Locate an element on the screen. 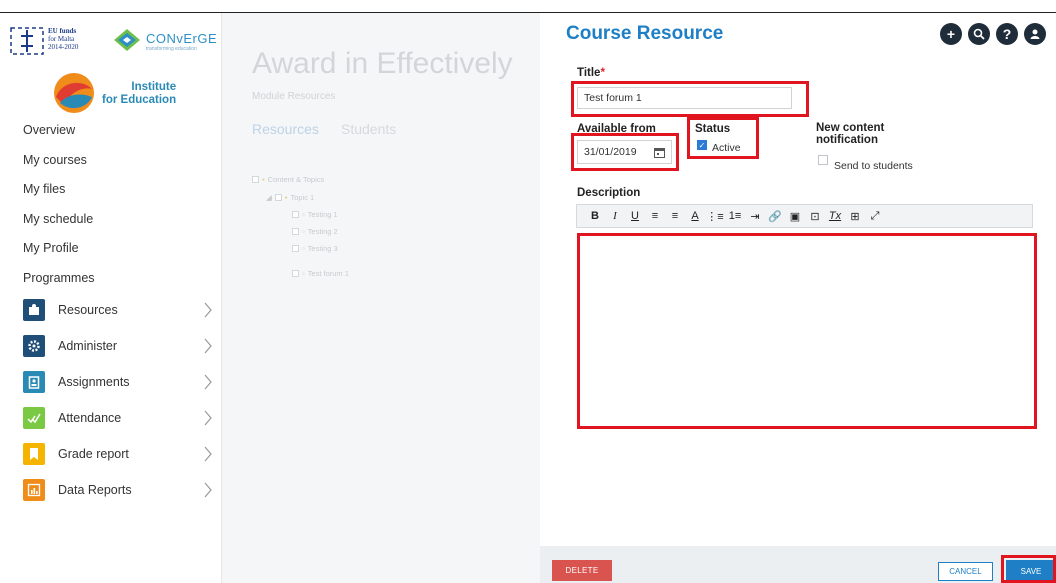 The image size is (1056, 583). help-icon: ? is located at coordinates (1007, 34).